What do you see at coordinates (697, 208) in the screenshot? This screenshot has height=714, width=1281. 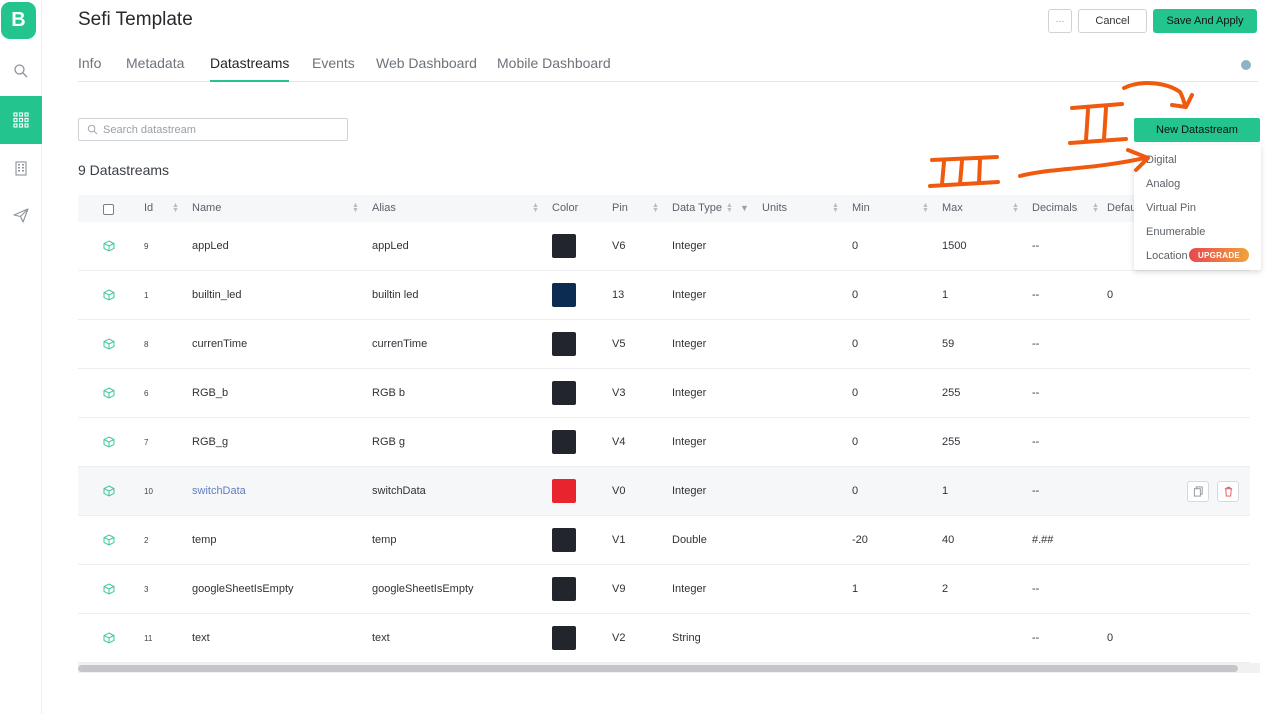 I see `column-header-data-type: Data Type` at bounding box center [697, 208].